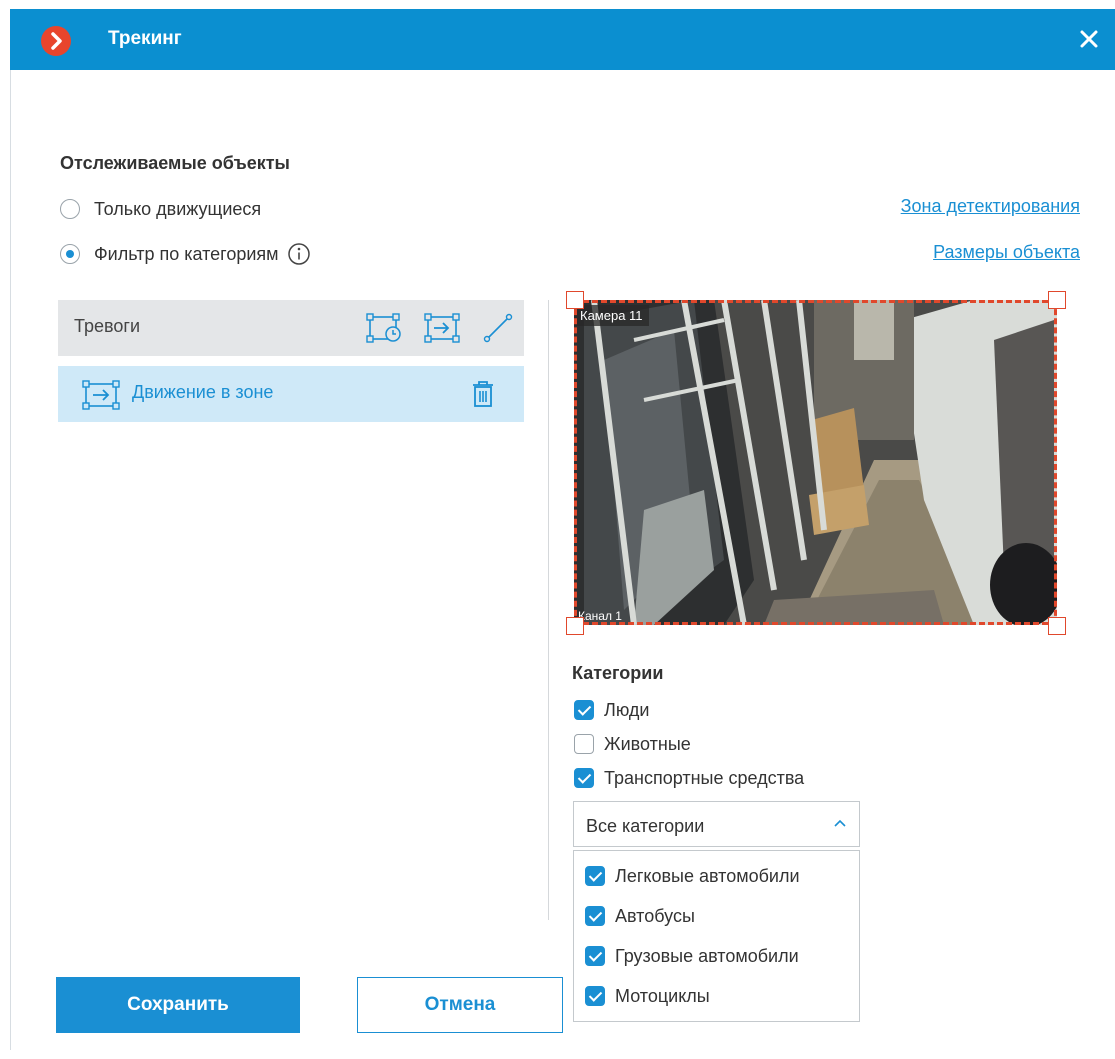 This screenshot has height=1059, width=1115. Describe the element at coordinates (442, 328) in the screenshot. I see `add-zone-entry-alarm-icon` at that location.